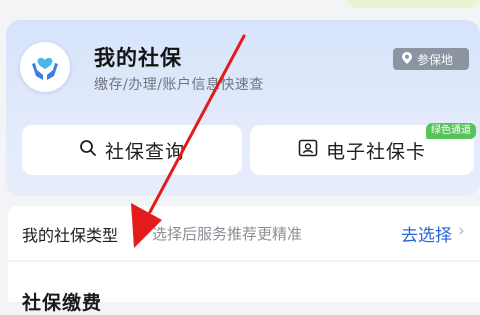 Image resolution: width=480 pixels, height=315 pixels. Describe the element at coordinates (144, 151) in the screenshot. I see `social-security-query-label: 社保查询` at that location.